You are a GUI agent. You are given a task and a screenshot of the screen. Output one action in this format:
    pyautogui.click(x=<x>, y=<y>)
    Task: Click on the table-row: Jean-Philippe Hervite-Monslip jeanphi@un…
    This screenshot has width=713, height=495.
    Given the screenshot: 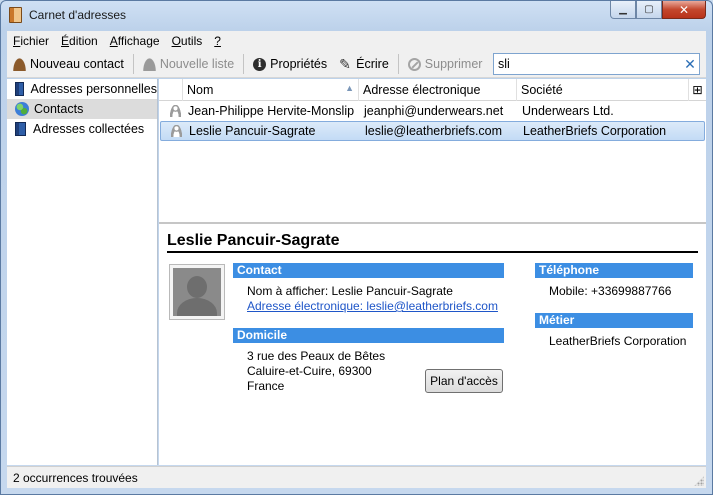 What is the action you would take?
    pyautogui.click(x=432, y=111)
    